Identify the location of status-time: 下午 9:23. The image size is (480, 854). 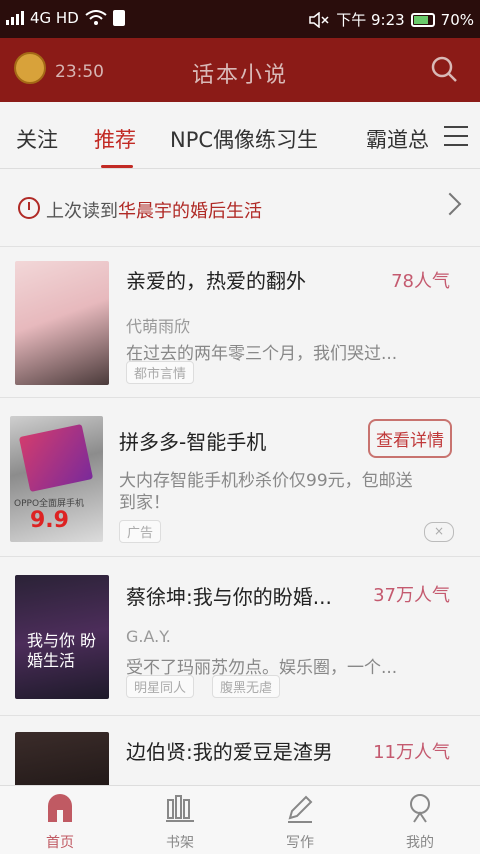
(370, 20).